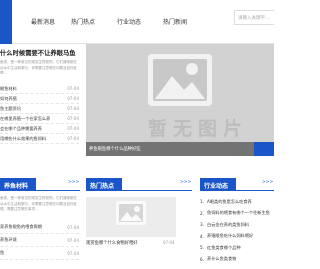 Image resolution: width=320 pixels, height=269 pixels. What do you see at coordinates (16, 186) in the screenshot?
I see `section-title: 养鱼材料` at bounding box center [16, 186].